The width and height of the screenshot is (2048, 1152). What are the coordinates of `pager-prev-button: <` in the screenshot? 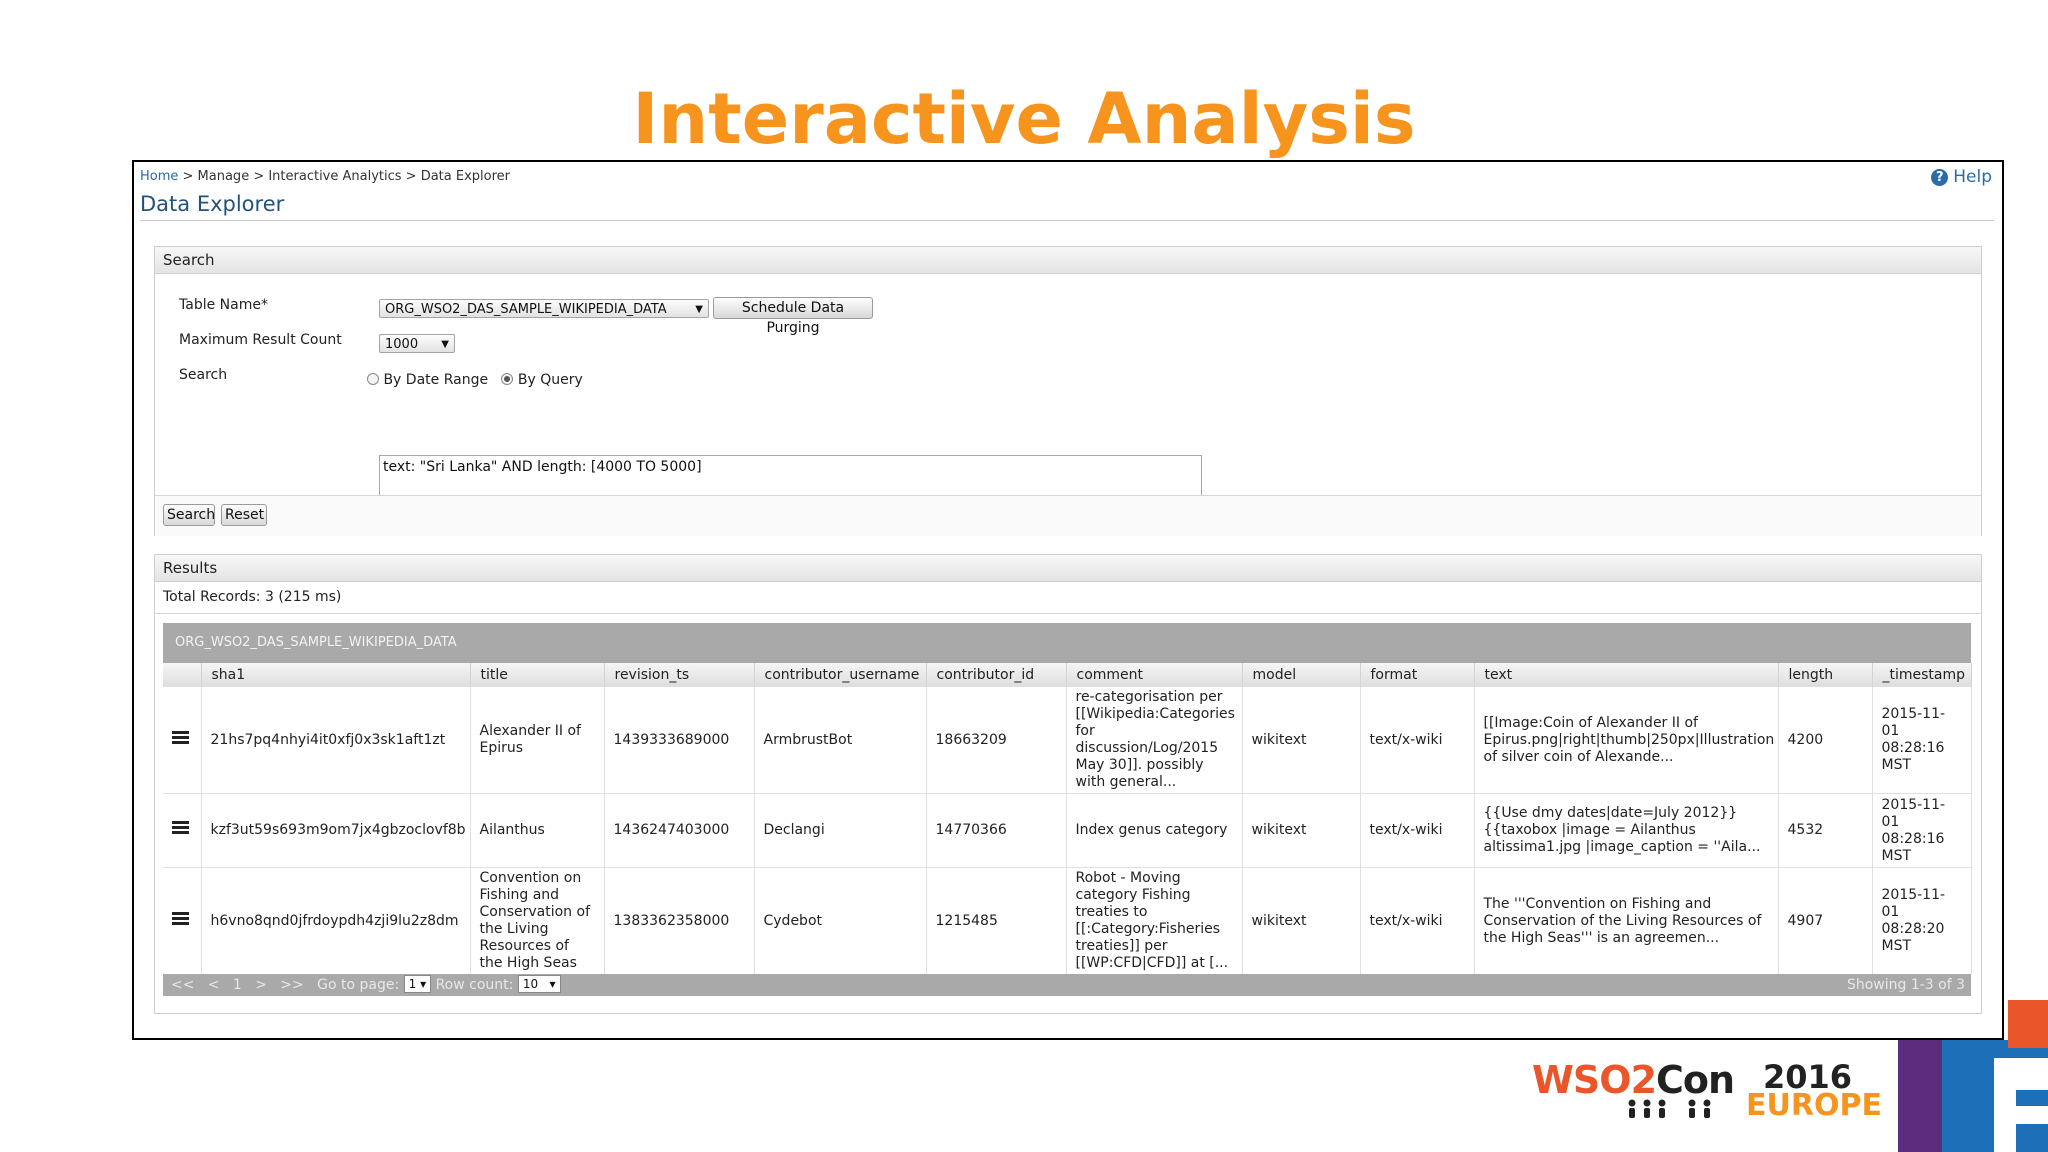 It's located at (214, 985).